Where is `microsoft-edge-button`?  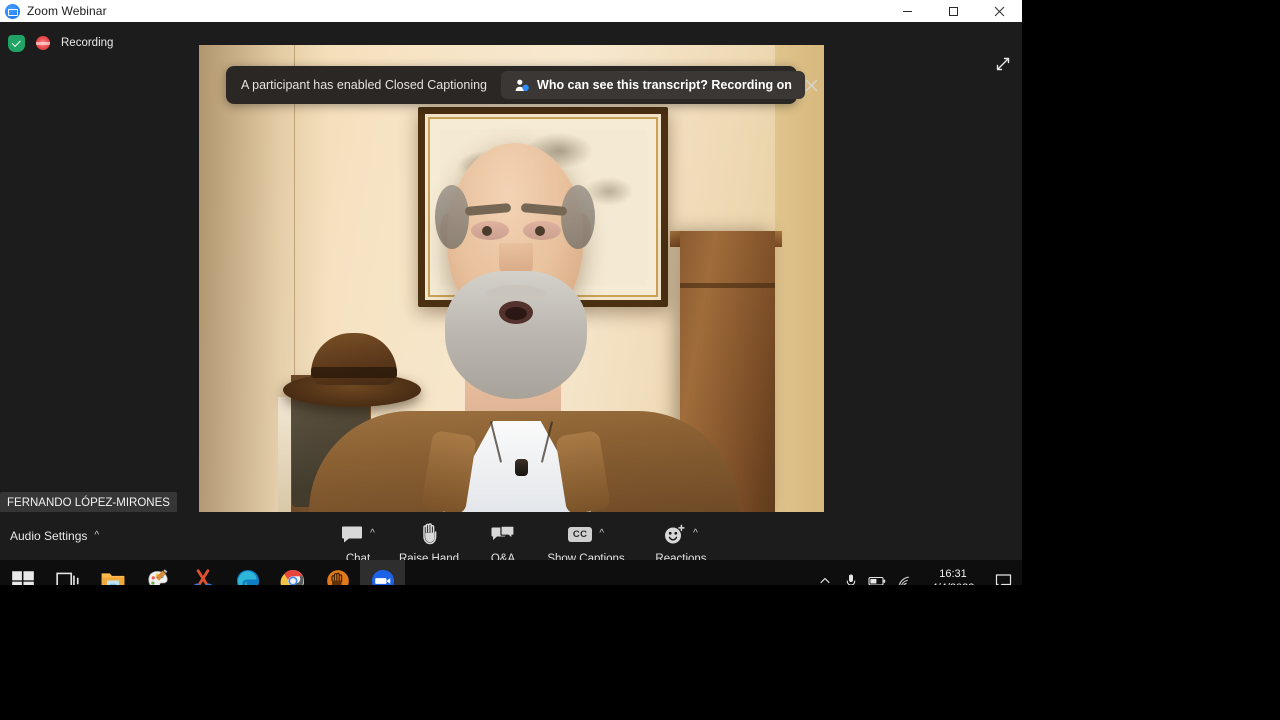 microsoft-edge-button is located at coordinates (247, 572).